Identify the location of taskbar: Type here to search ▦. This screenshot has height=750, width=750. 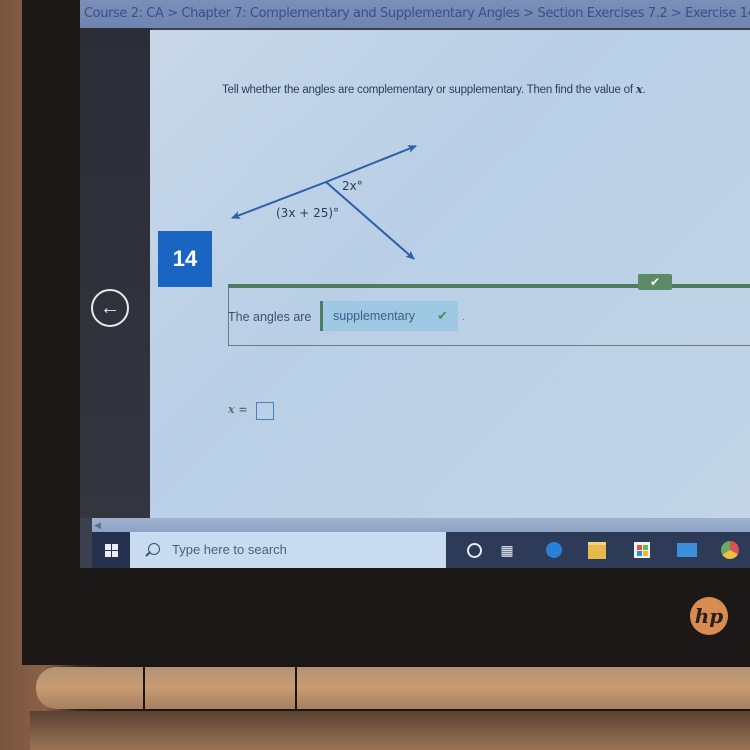
(421, 550).